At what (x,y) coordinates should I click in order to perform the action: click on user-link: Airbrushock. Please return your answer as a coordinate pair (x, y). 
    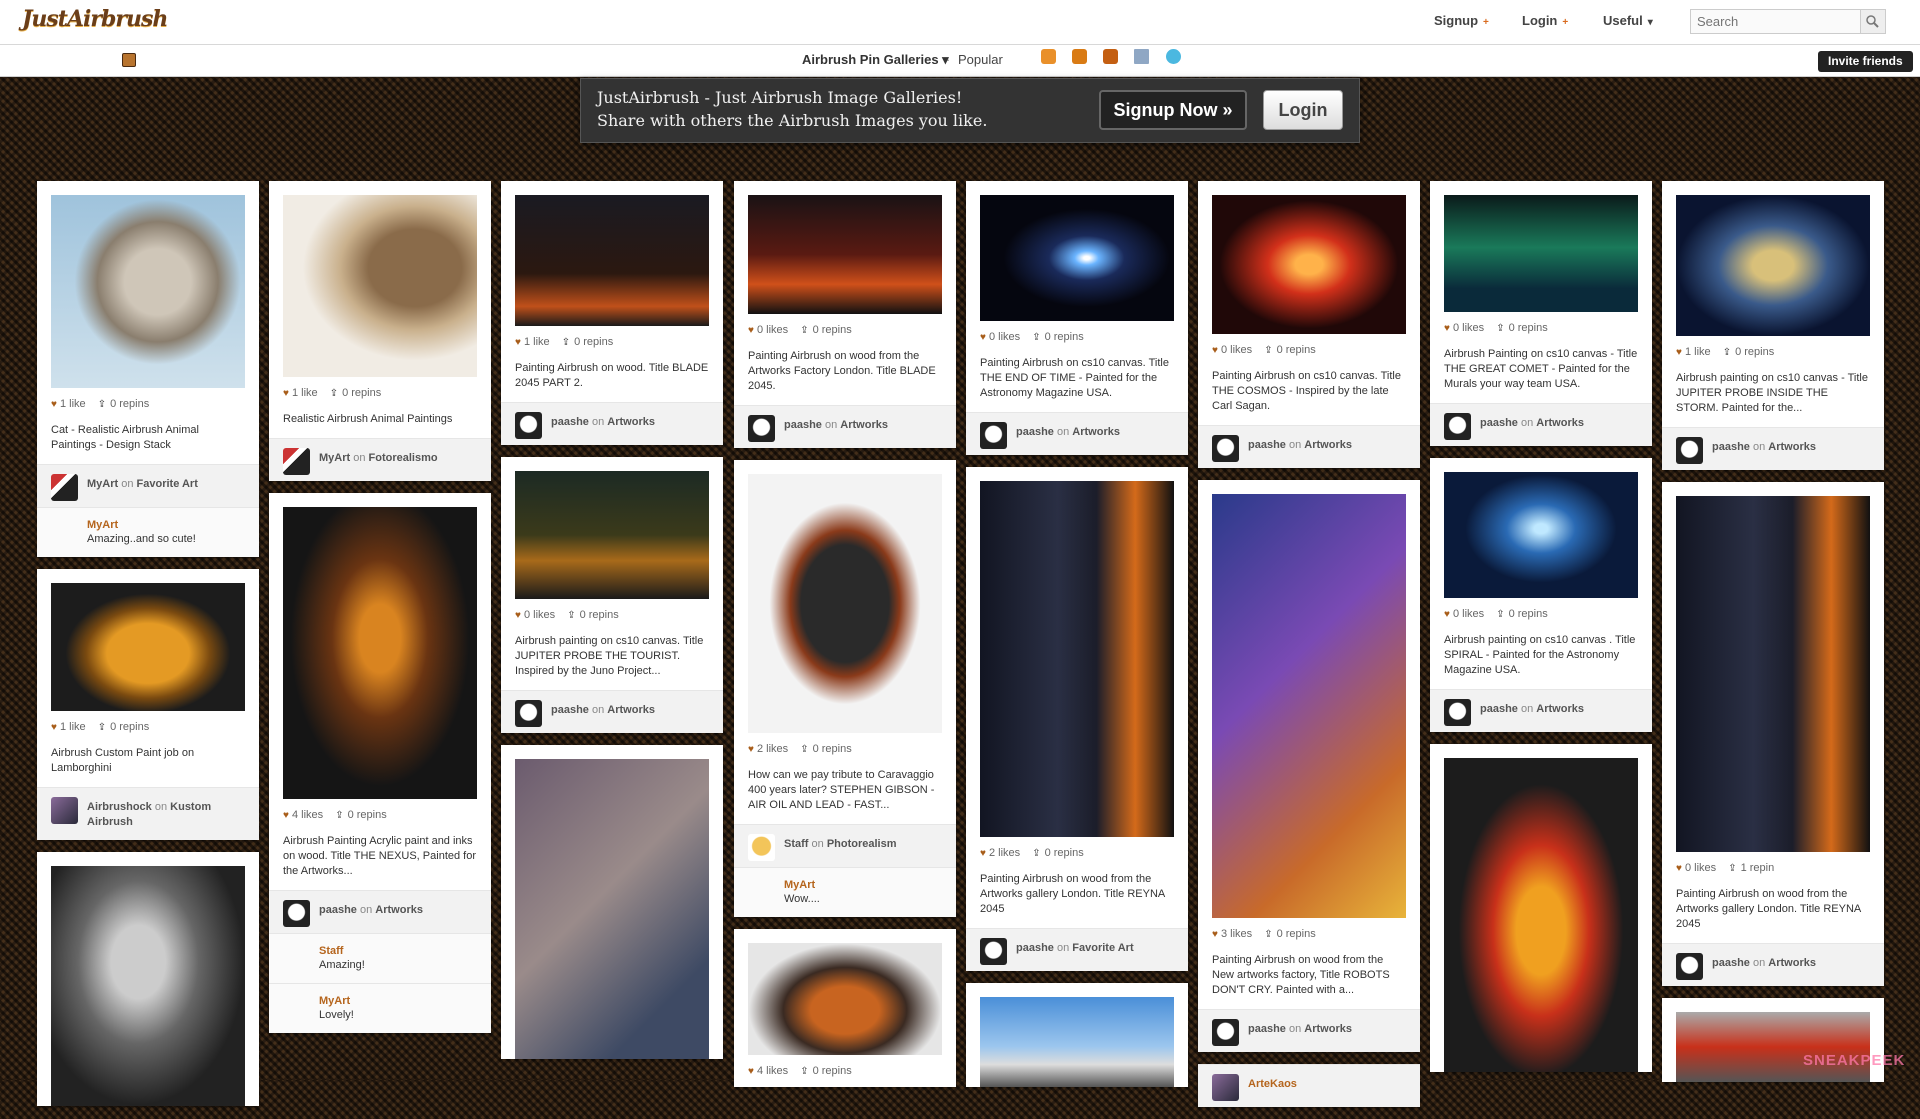
    Looking at the image, I should click on (119, 807).